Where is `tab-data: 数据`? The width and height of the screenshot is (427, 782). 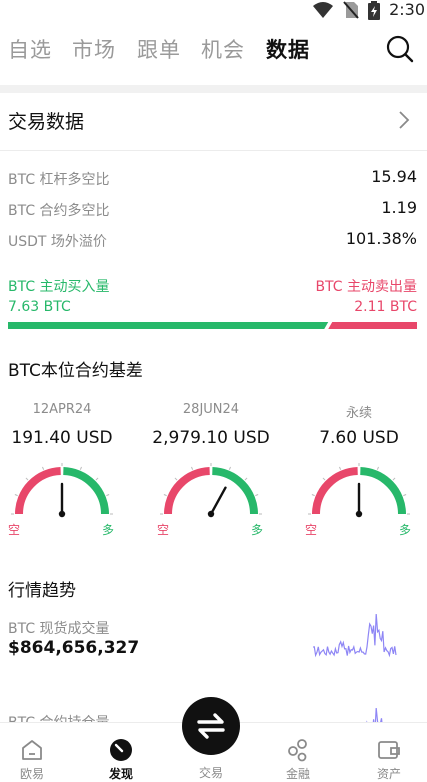
tab-data: 数据 is located at coordinates (288, 49).